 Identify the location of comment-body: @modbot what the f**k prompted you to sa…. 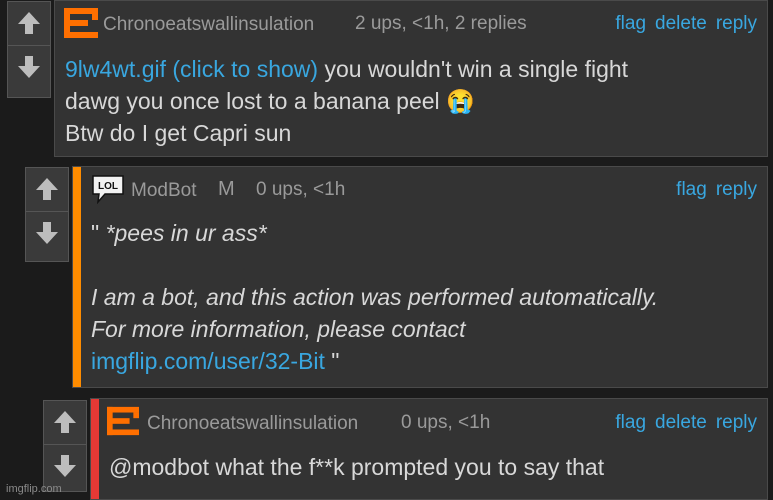
(356, 467).